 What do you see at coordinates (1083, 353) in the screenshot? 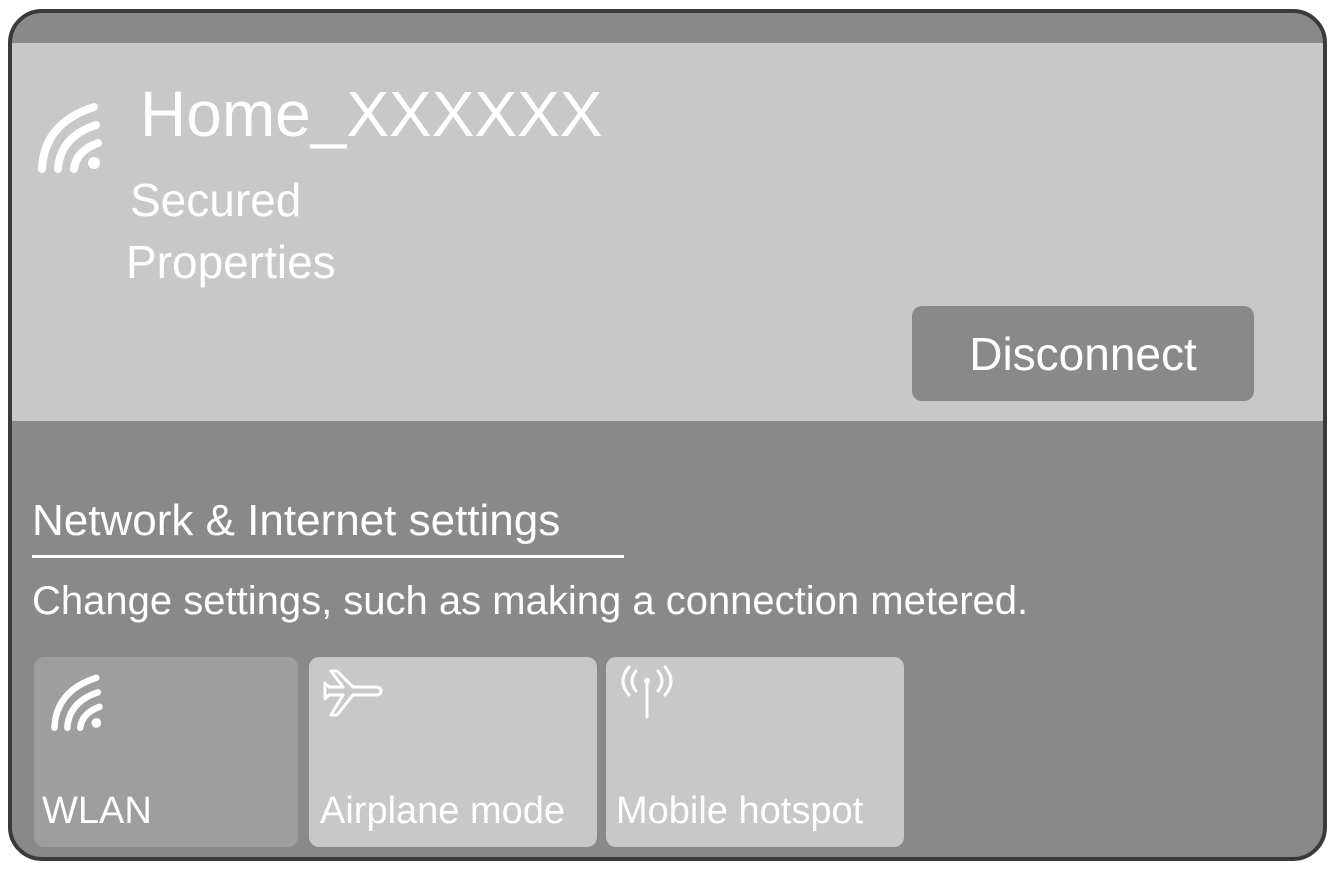
I see `disconnect-button: Disconnect` at bounding box center [1083, 353].